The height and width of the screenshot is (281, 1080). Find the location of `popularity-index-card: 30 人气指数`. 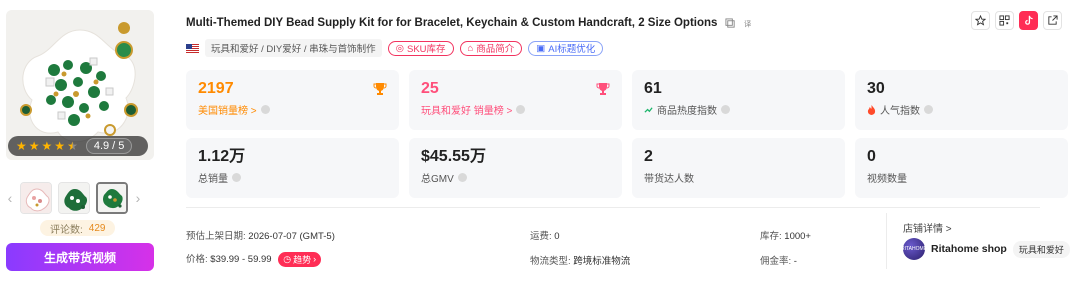

popularity-index-card: 30 人气指数 is located at coordinates (961, 100).